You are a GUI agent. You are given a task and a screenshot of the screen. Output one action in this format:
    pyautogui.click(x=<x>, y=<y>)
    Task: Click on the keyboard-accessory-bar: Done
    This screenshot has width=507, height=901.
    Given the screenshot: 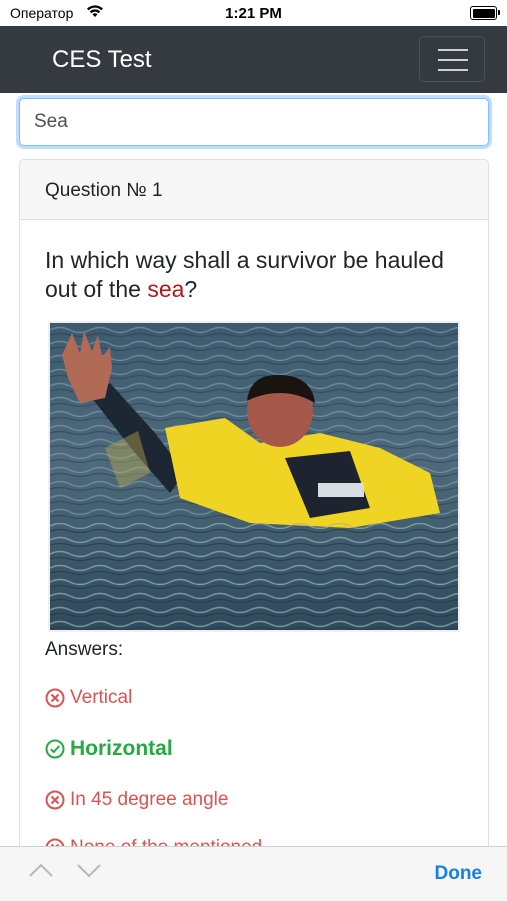 What is the action you would take?
    pyautogui.click(x=253, y=873)
    